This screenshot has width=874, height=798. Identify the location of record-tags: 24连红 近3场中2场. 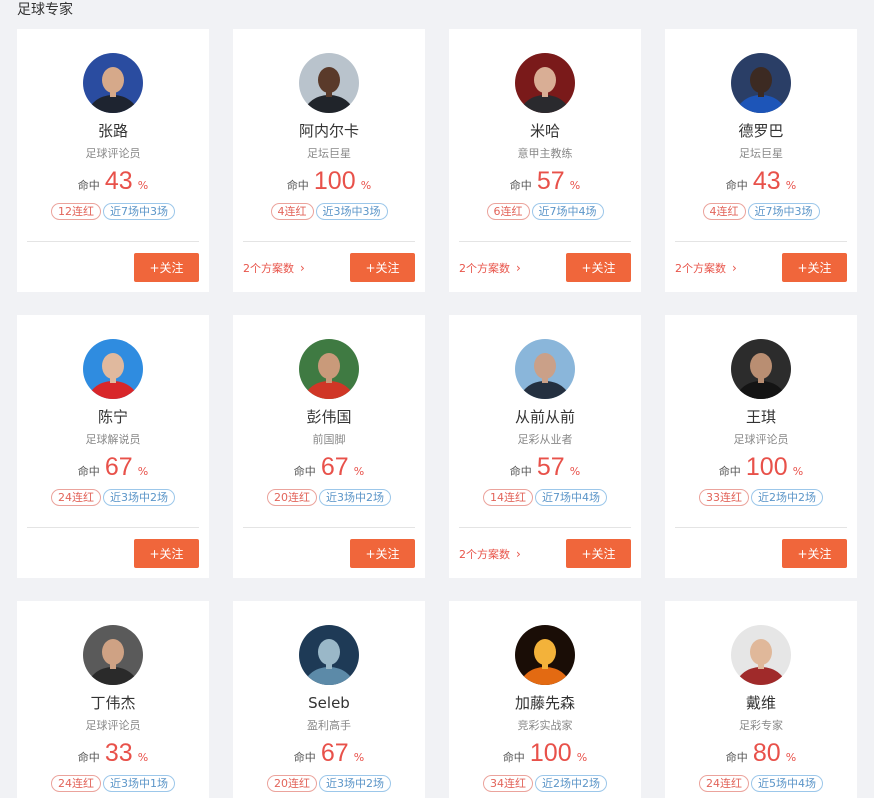
(113, 497).